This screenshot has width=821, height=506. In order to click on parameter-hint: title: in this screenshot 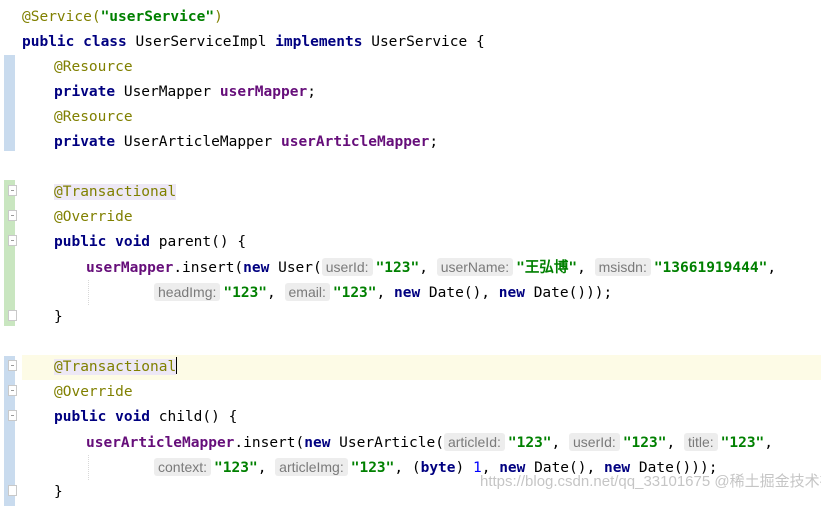, I will do `click(700, 442)`.